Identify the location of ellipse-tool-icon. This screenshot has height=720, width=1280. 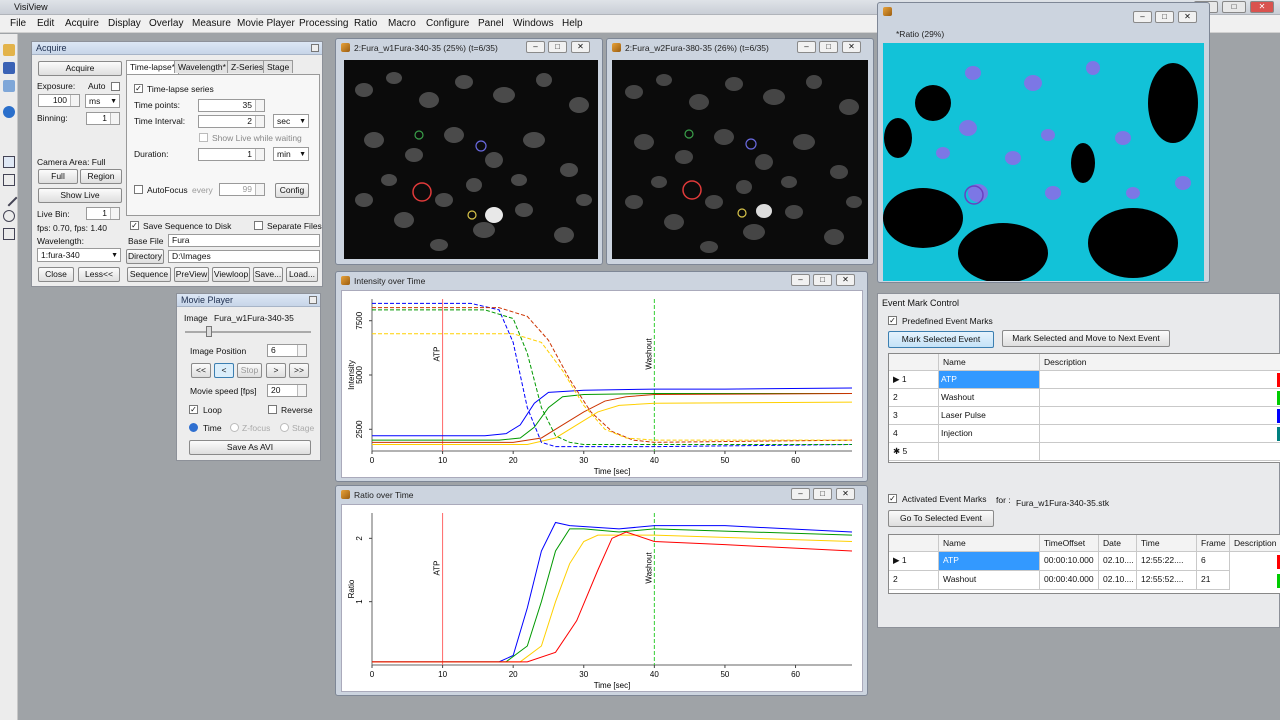
(9, 216).